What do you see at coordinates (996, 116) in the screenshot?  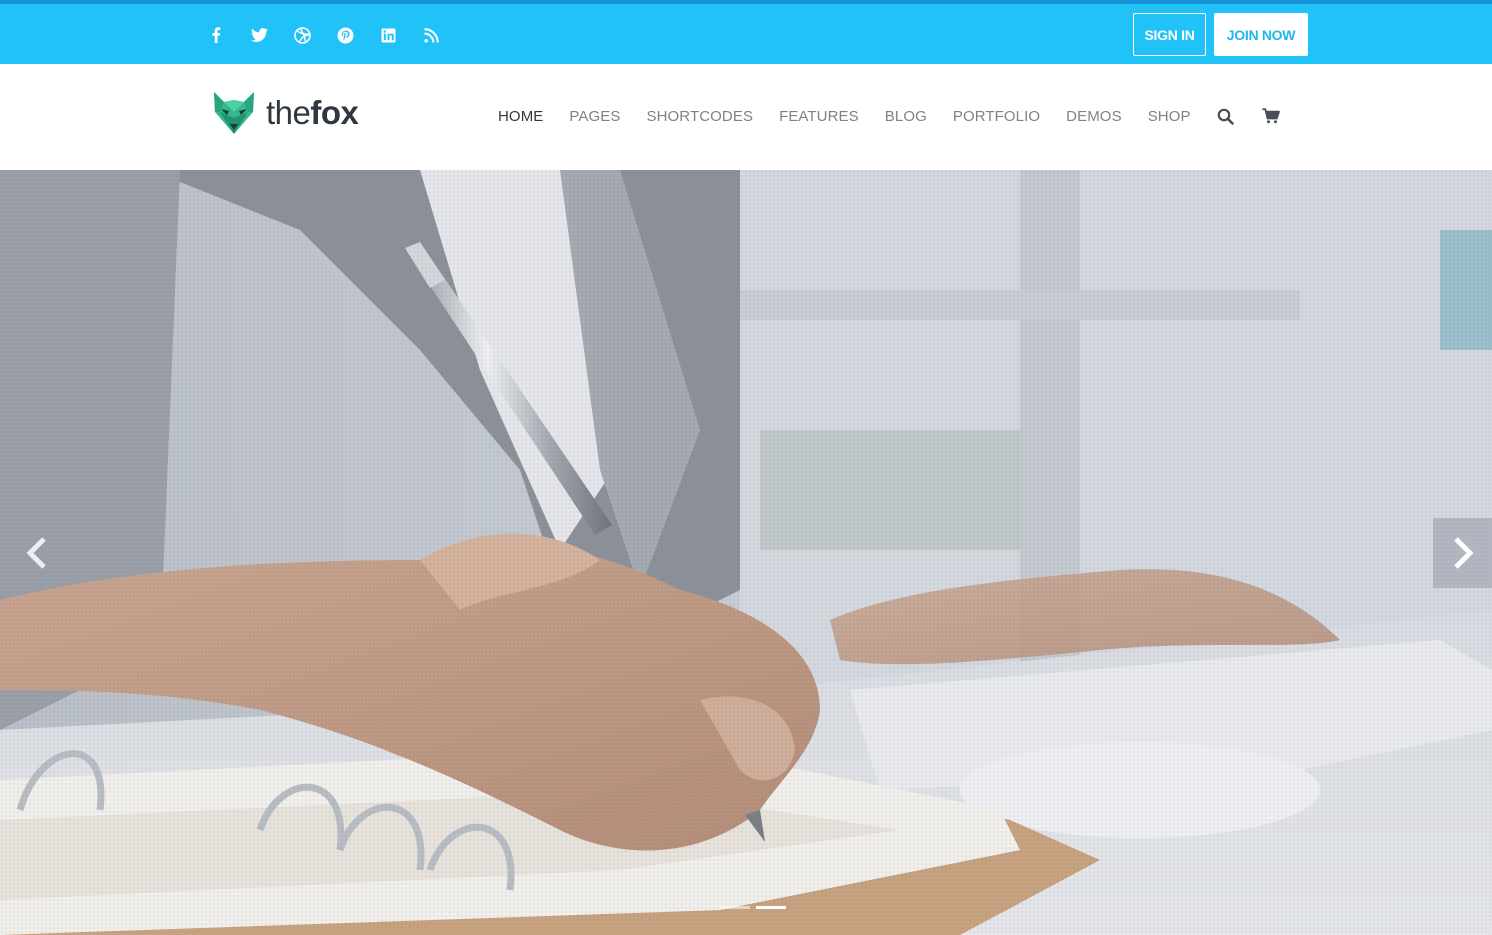 I see `nav-item-portfolio: PORTFOLIO` at bounding box center [996, 116].